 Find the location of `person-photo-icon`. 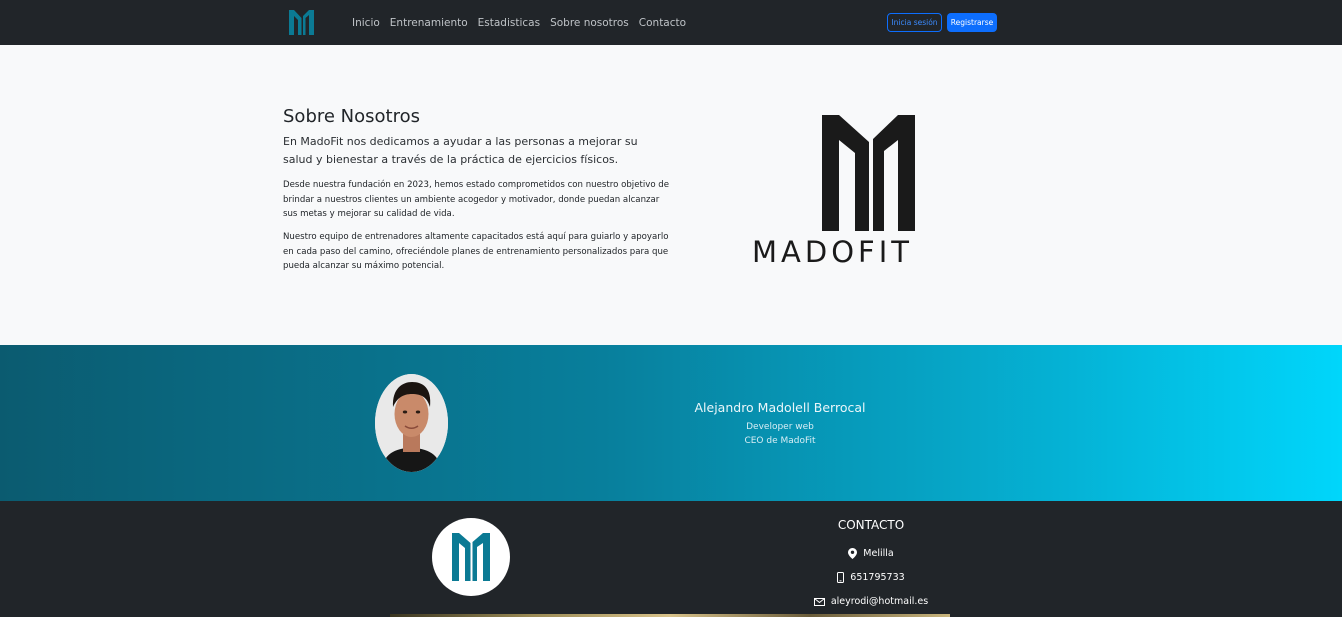

person-photo-icon is located at coordinates (411, 423).